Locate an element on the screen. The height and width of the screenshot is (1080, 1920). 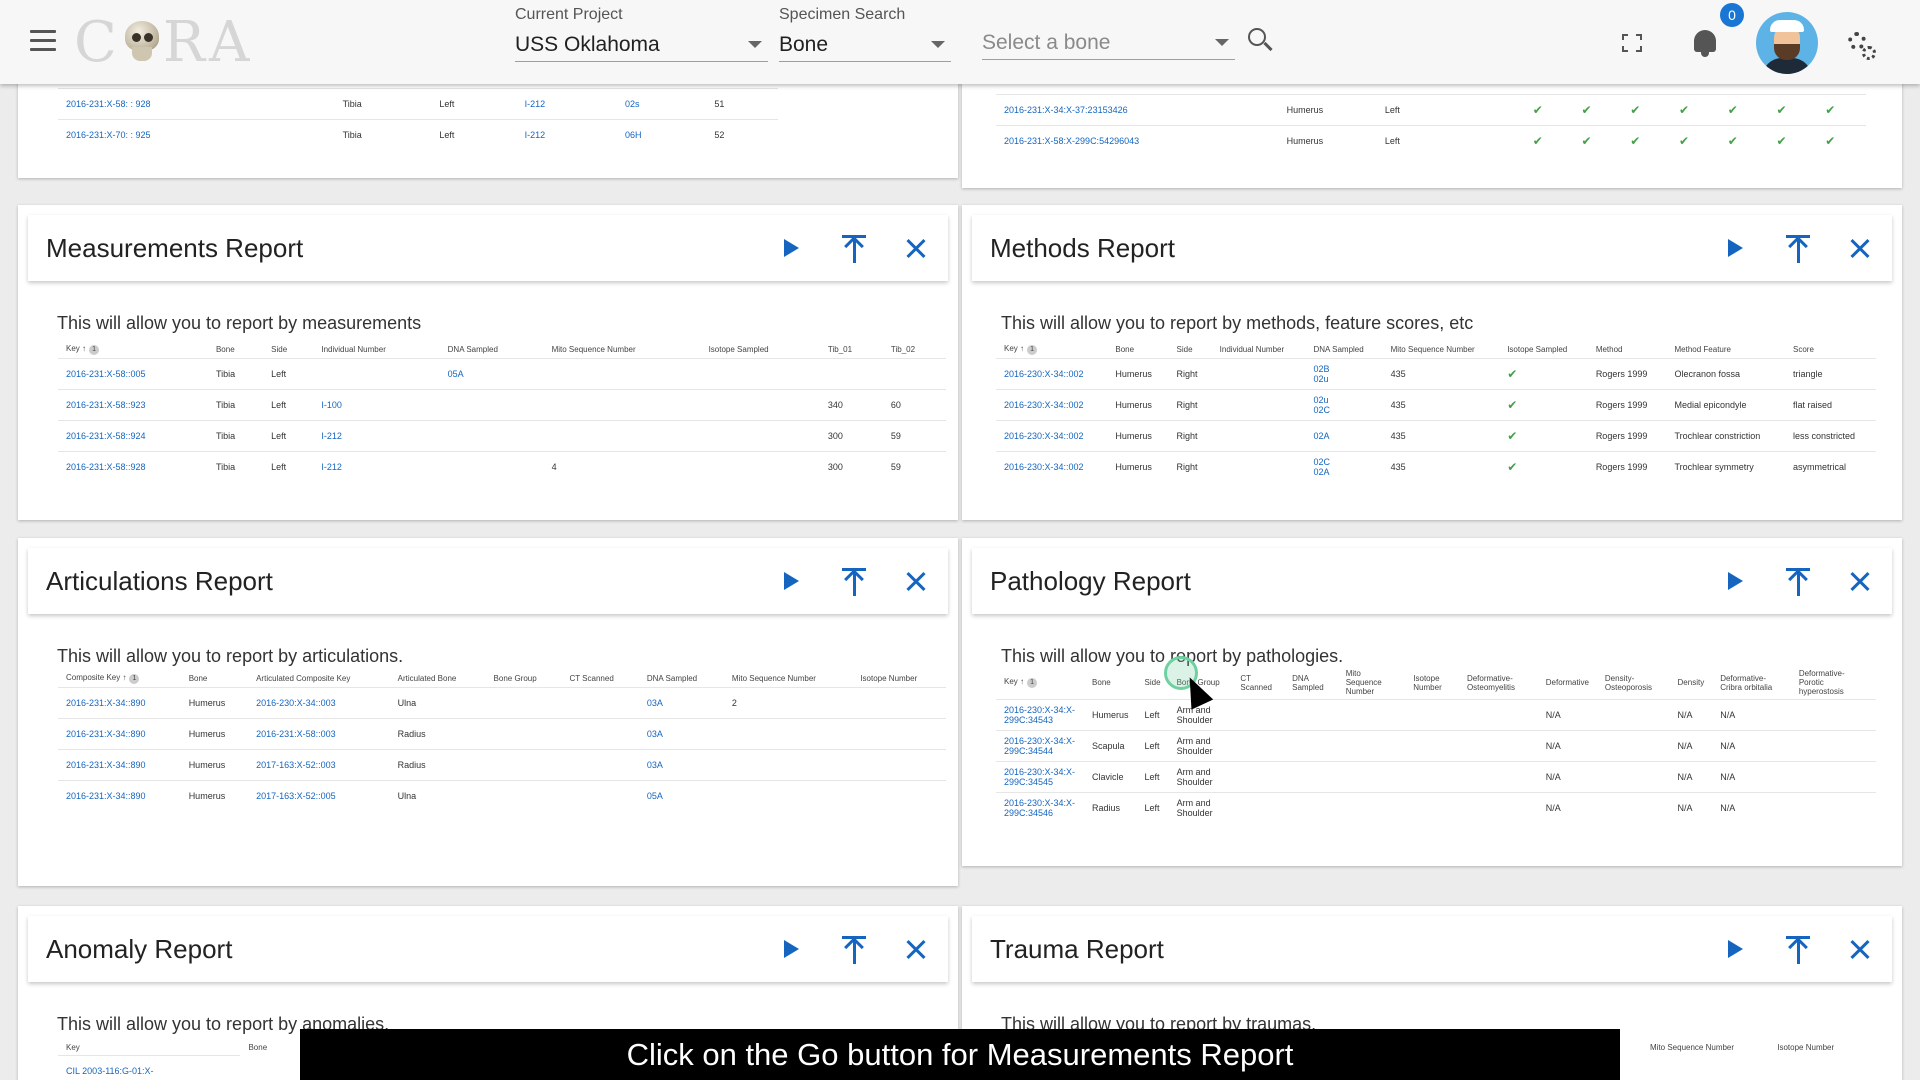
table-cell-key: 2016-230:X-34:X-299C:34544 is located at coordinates (1040, 746).